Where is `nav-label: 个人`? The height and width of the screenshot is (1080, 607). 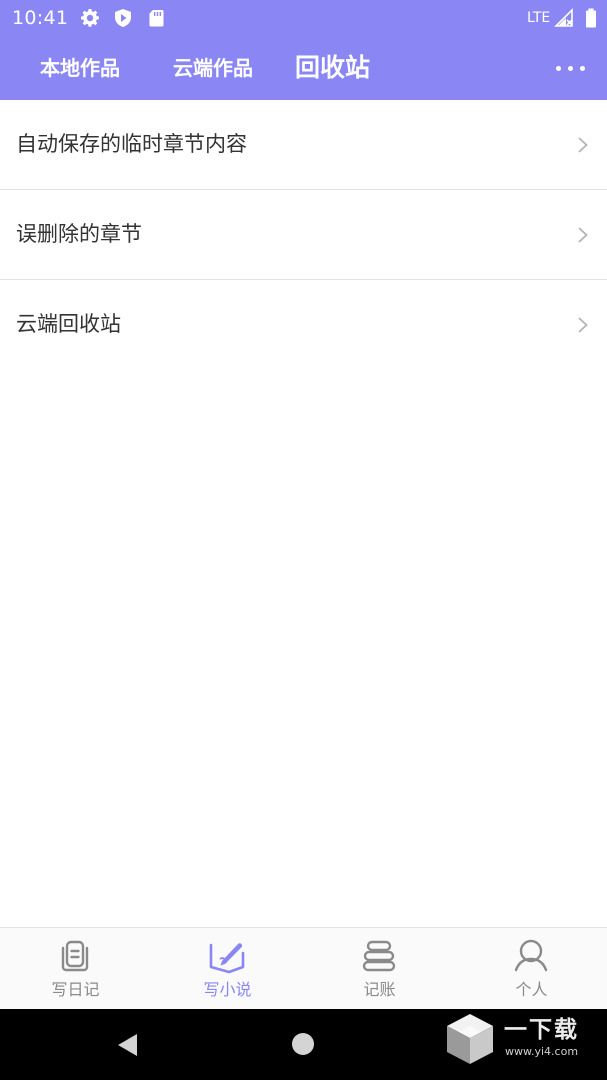 nav-label: 个人 is located at coordinates (531, 989).